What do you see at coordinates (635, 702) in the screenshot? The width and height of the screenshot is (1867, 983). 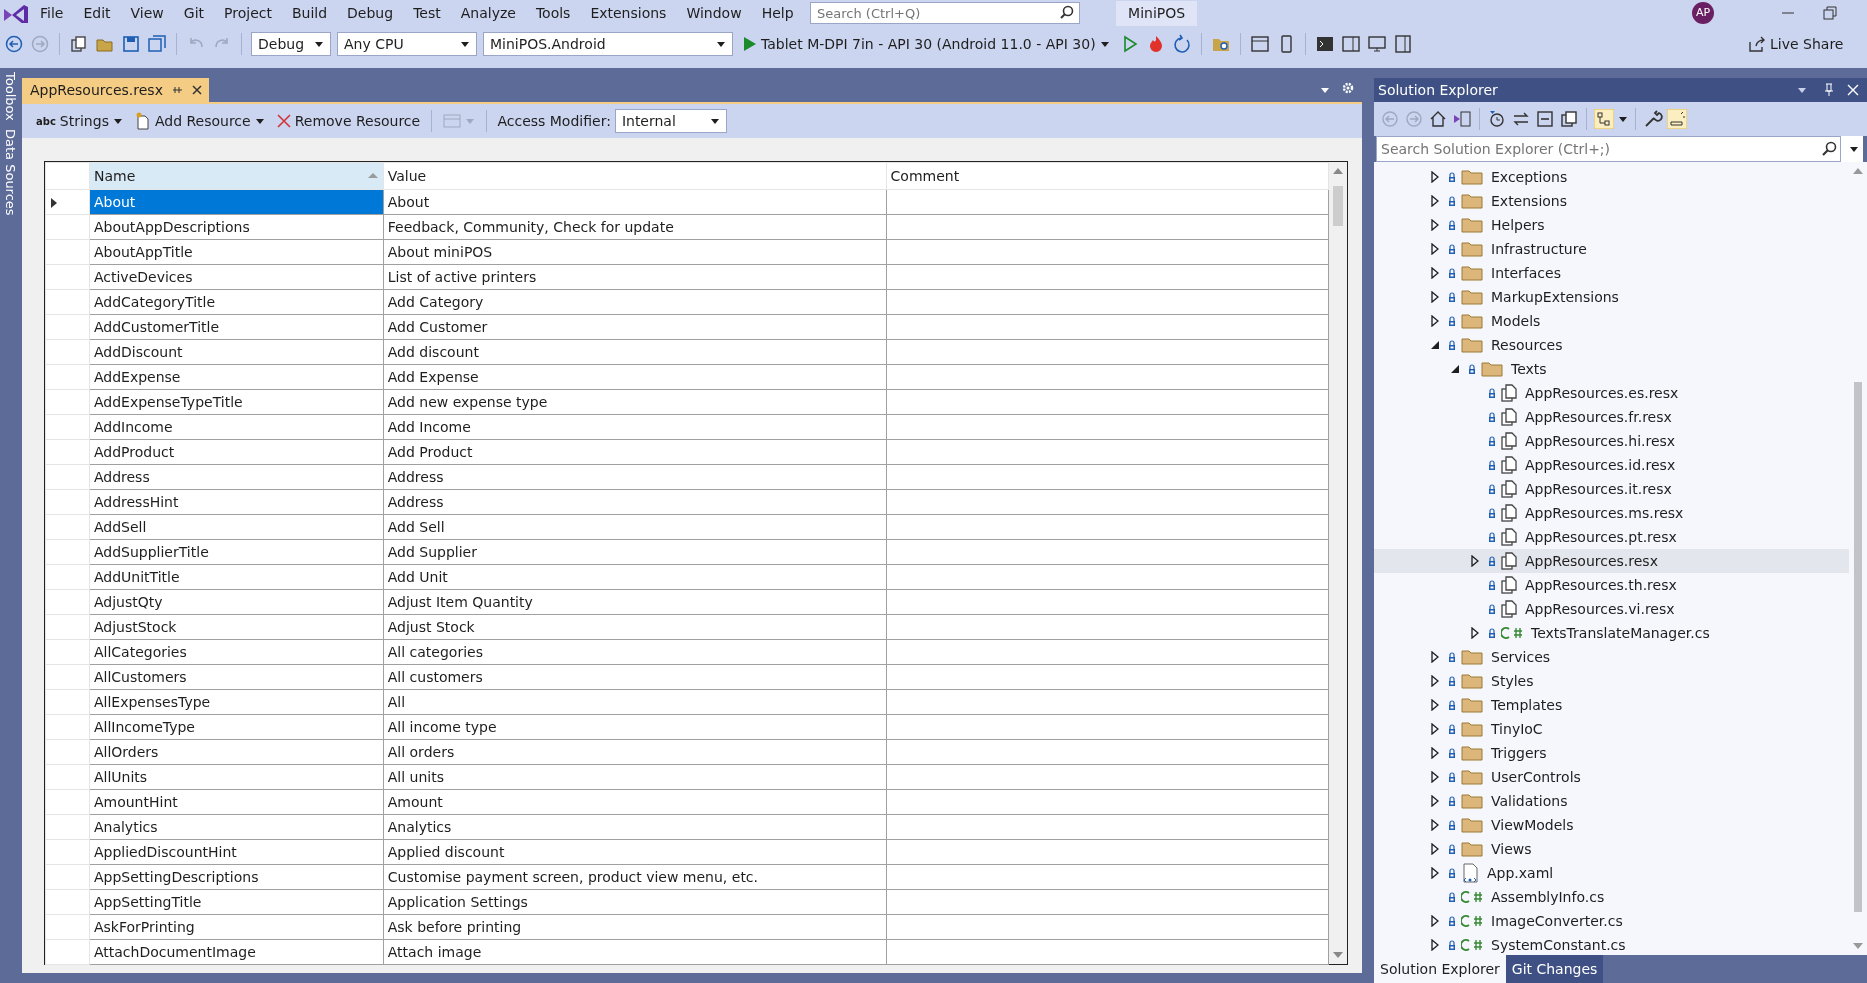 I see `table-cell: All` at bounding box center [635, 702].